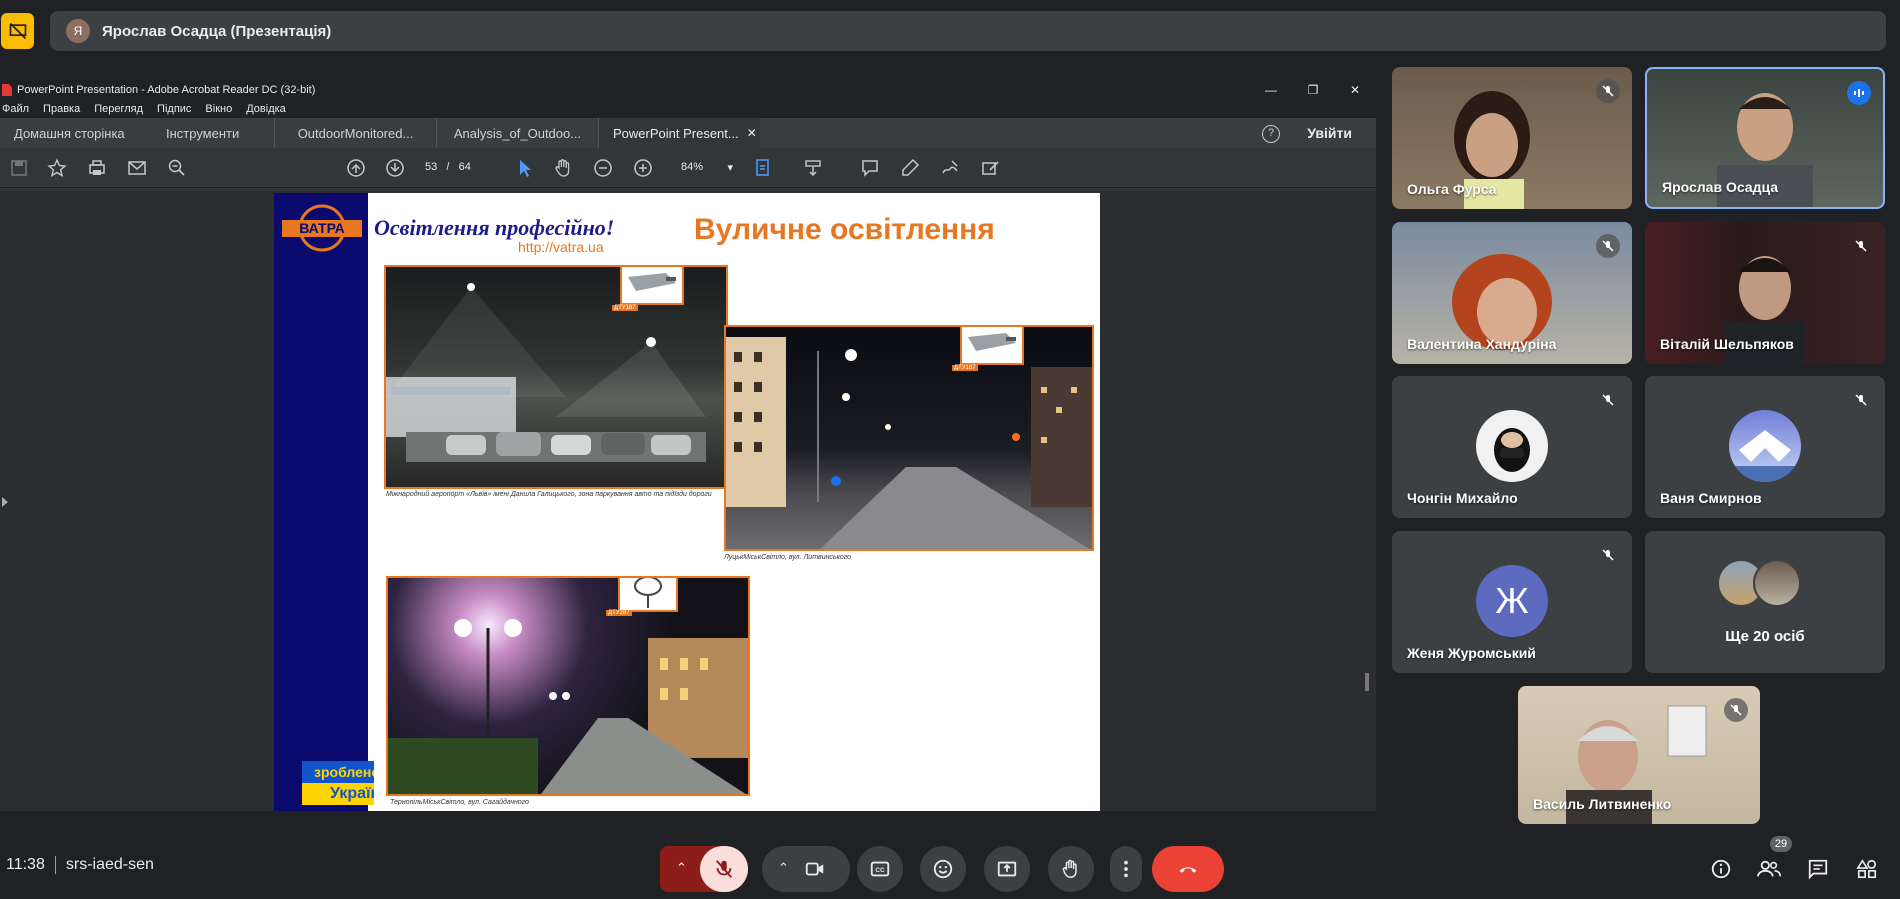  What do you see at coordinates (338, 794) in the screenshot?
I see `badge-bottom-text: Україн` at bounding box center [338, 794].